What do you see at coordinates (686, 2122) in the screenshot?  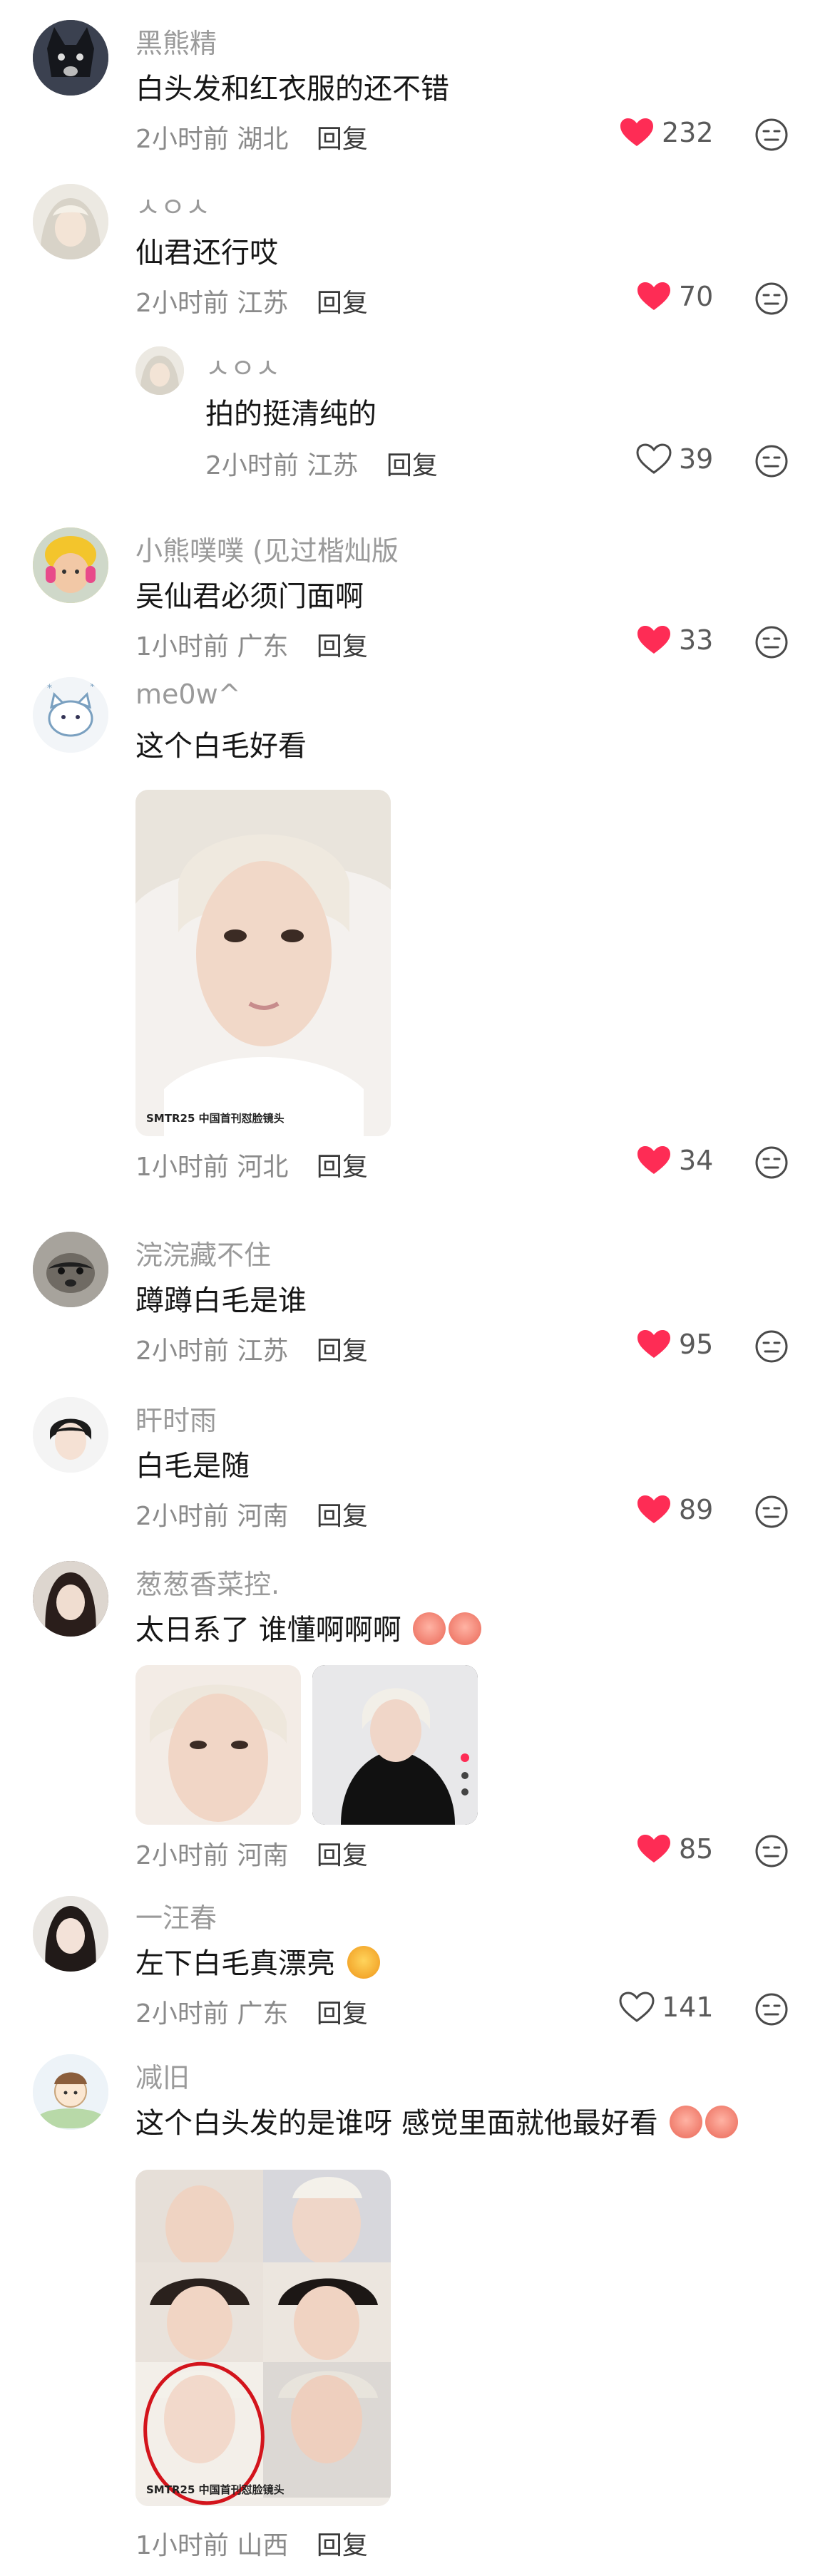 I see `crying-face-icon` at bounding box center [686, 2122].